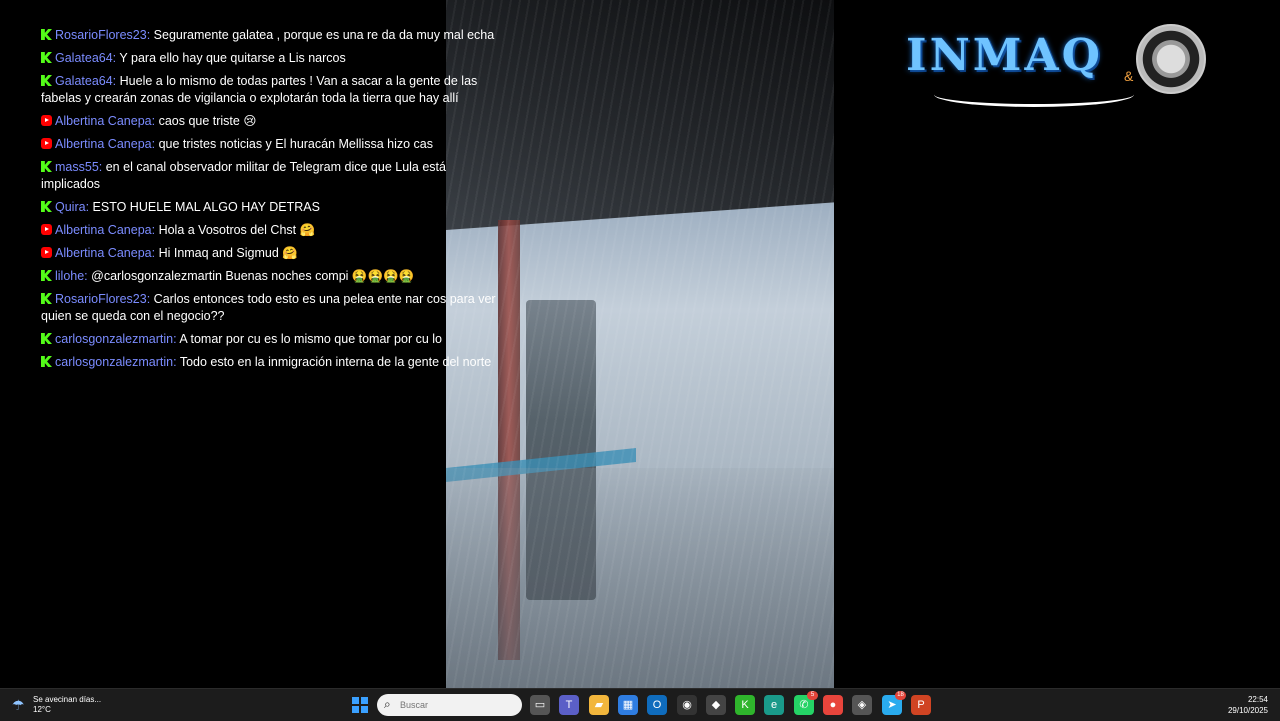 This screenshot has height=721, width=1280. I want to click on taskbar-app-teams: T, so click(569, 705).